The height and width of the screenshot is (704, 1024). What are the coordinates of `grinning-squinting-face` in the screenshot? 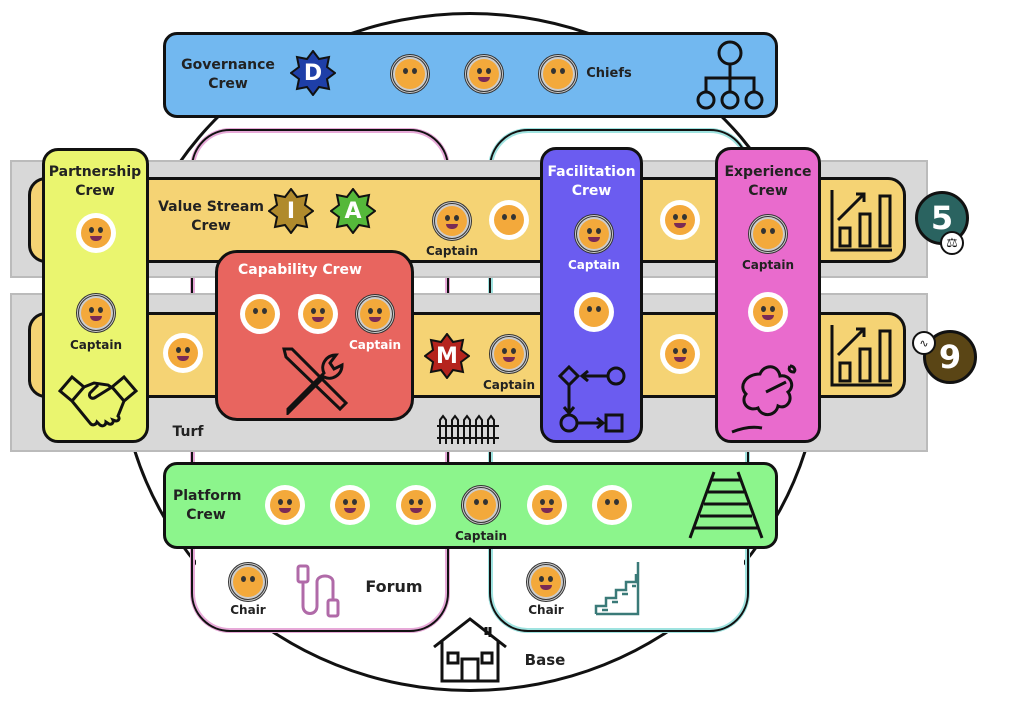 It's located at (318, 314).